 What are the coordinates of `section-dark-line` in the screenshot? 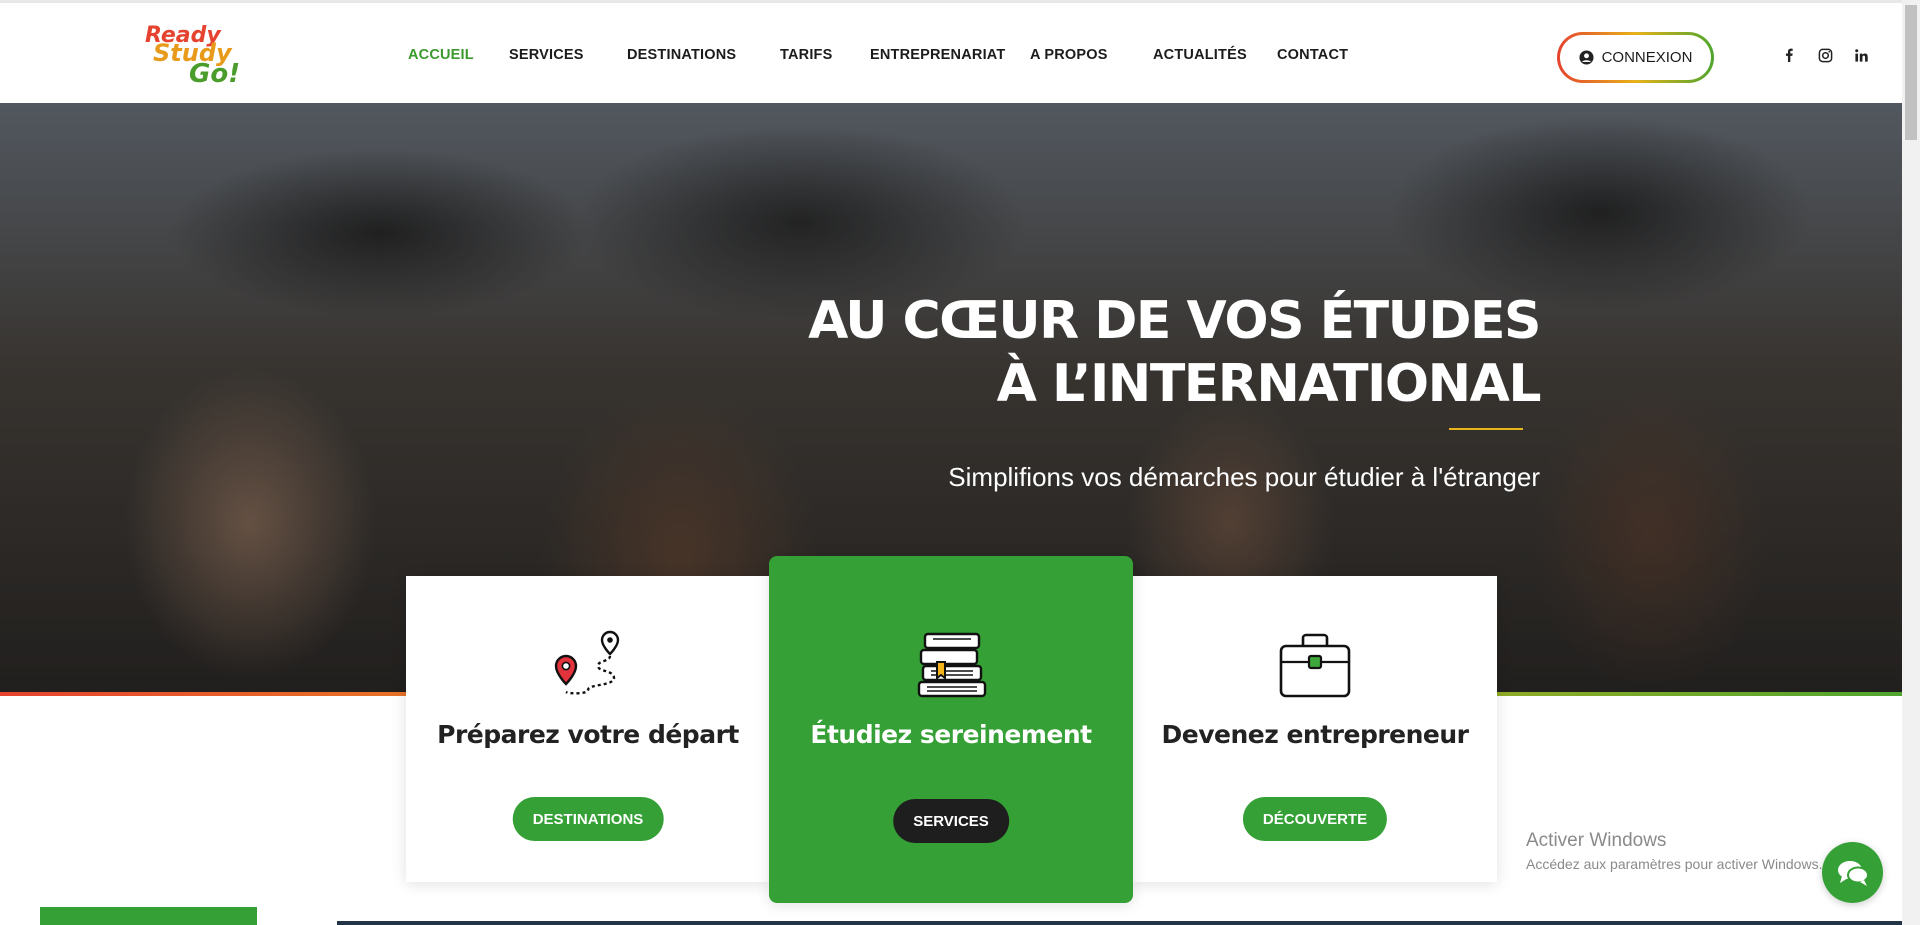 It's located at (1119, 923).